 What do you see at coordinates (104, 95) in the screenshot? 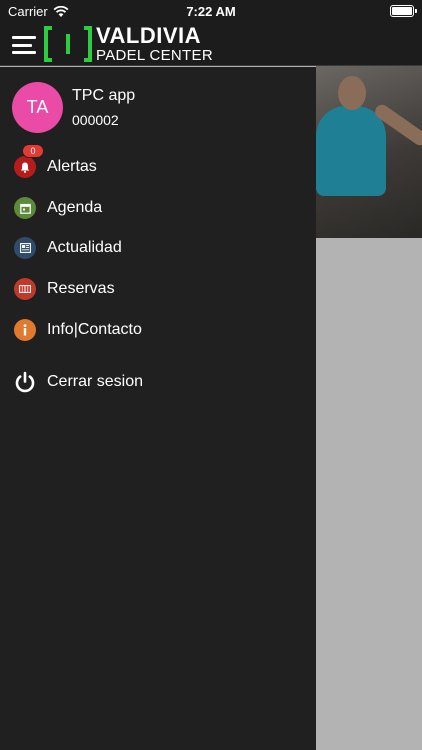
I see `profile-name: TPC app` at bounding box center [104, 95].